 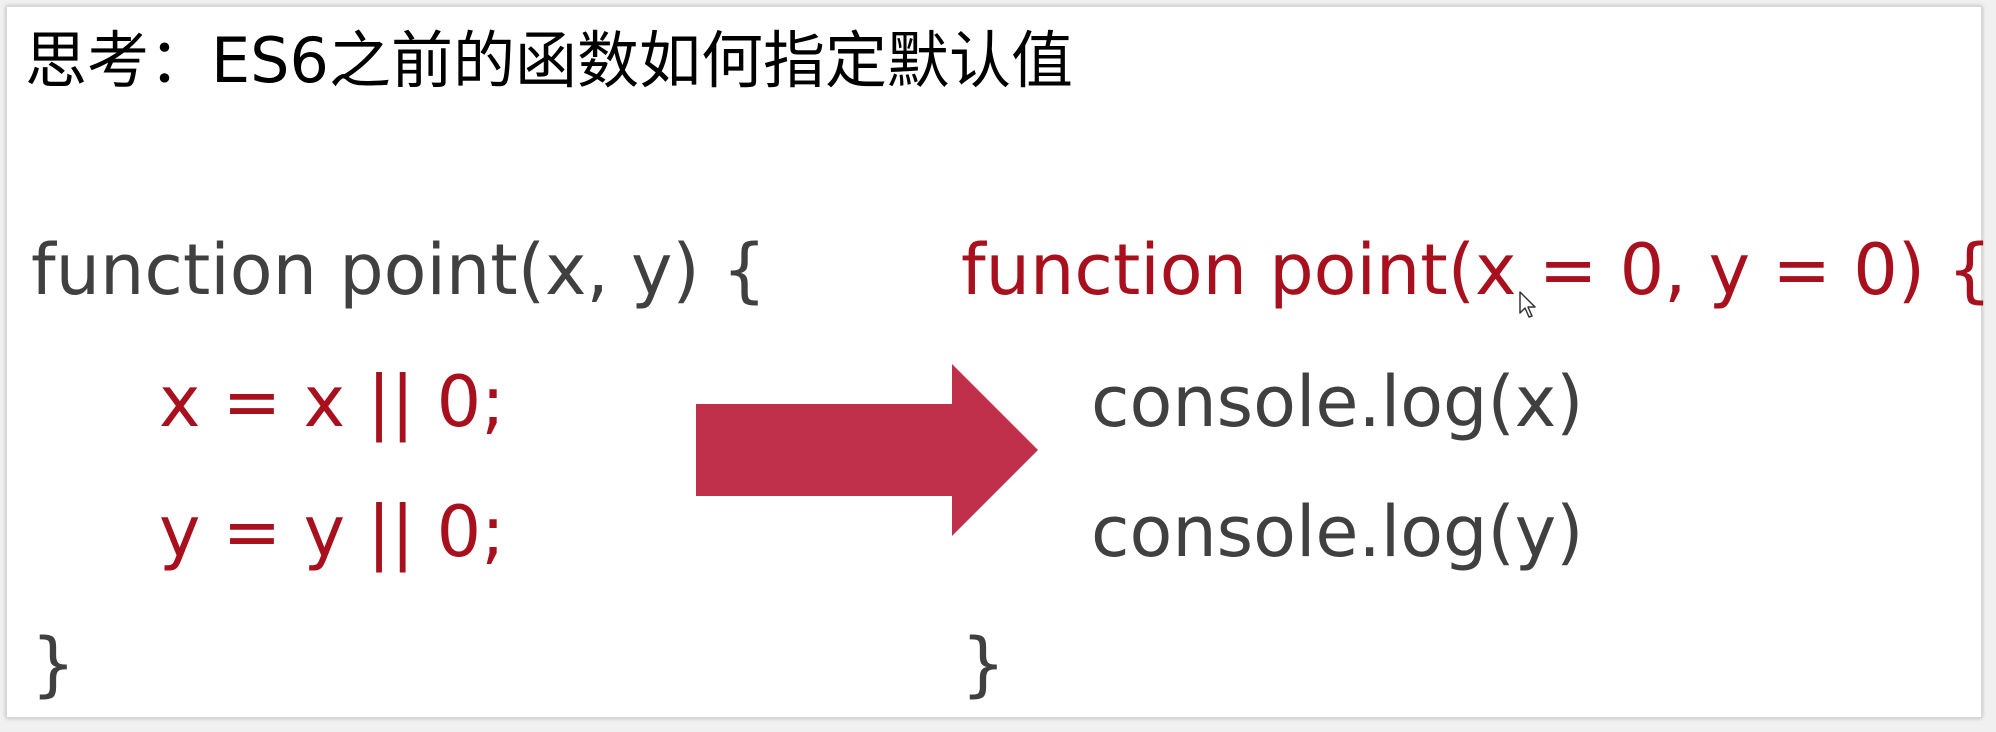 What do you see at coordinates (1337, 402) in the screenshot?
I see `right-code-line-2: console.log(x)` at bounding box center [1337, 402].